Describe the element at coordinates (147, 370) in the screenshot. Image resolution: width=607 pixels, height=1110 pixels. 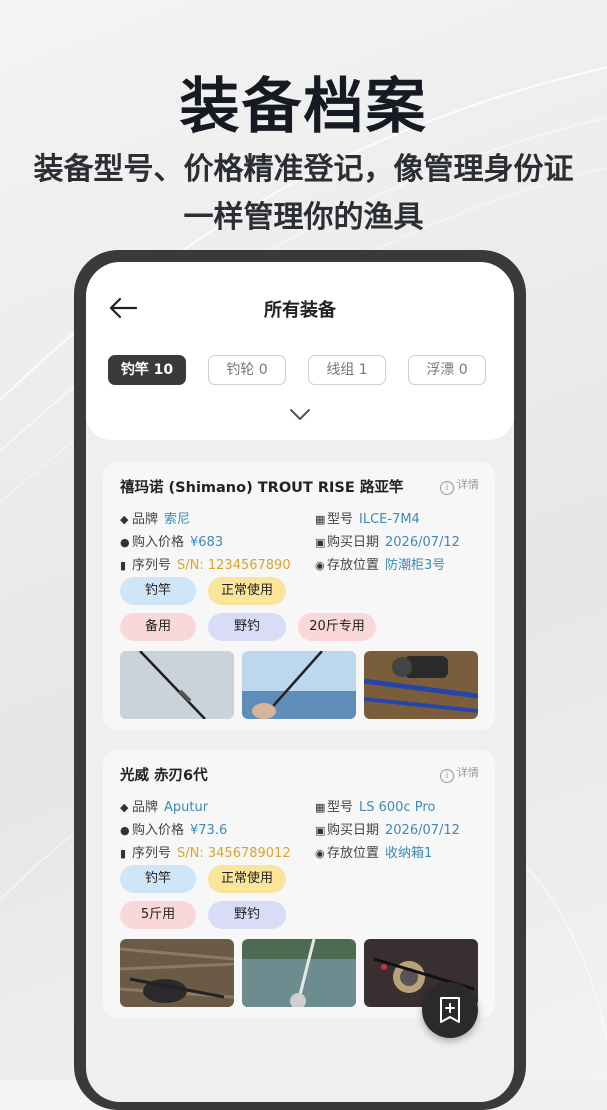
I see `tab-rods: 钓竿 10` at that location.